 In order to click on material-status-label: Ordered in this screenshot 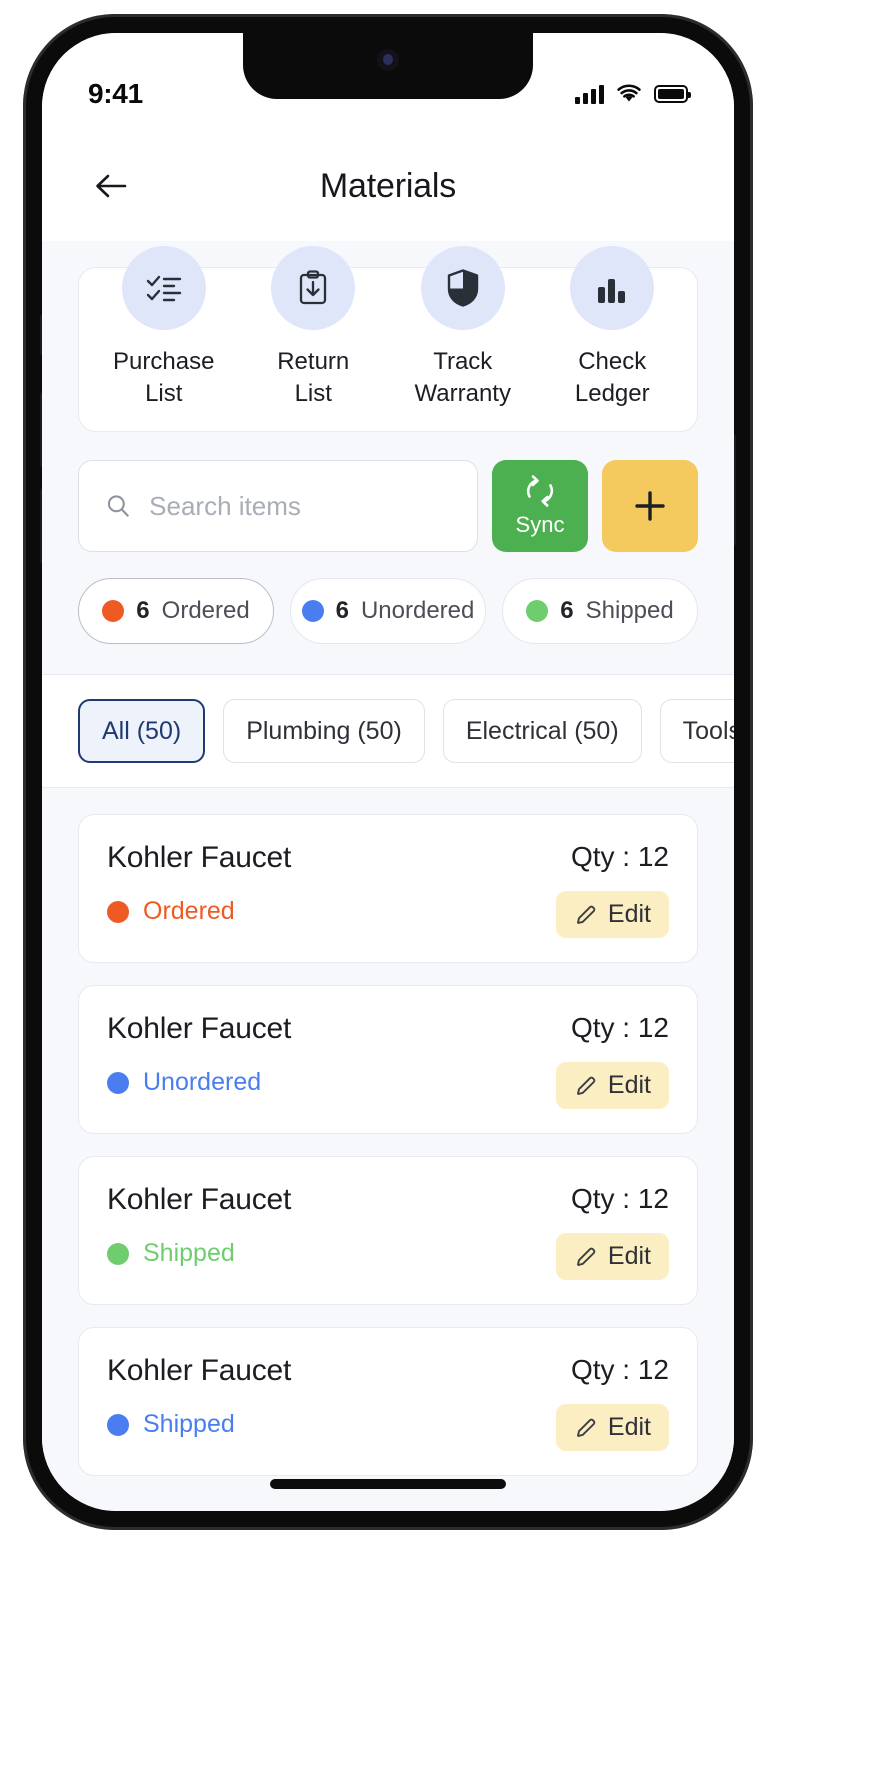, I will do `click(189, 911)`.